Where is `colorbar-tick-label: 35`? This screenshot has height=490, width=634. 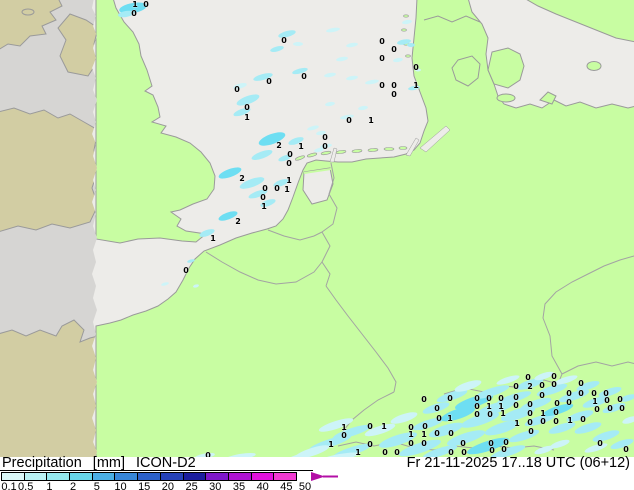 colorbar-tick-label: 35 is located at coordinates (239, 485).